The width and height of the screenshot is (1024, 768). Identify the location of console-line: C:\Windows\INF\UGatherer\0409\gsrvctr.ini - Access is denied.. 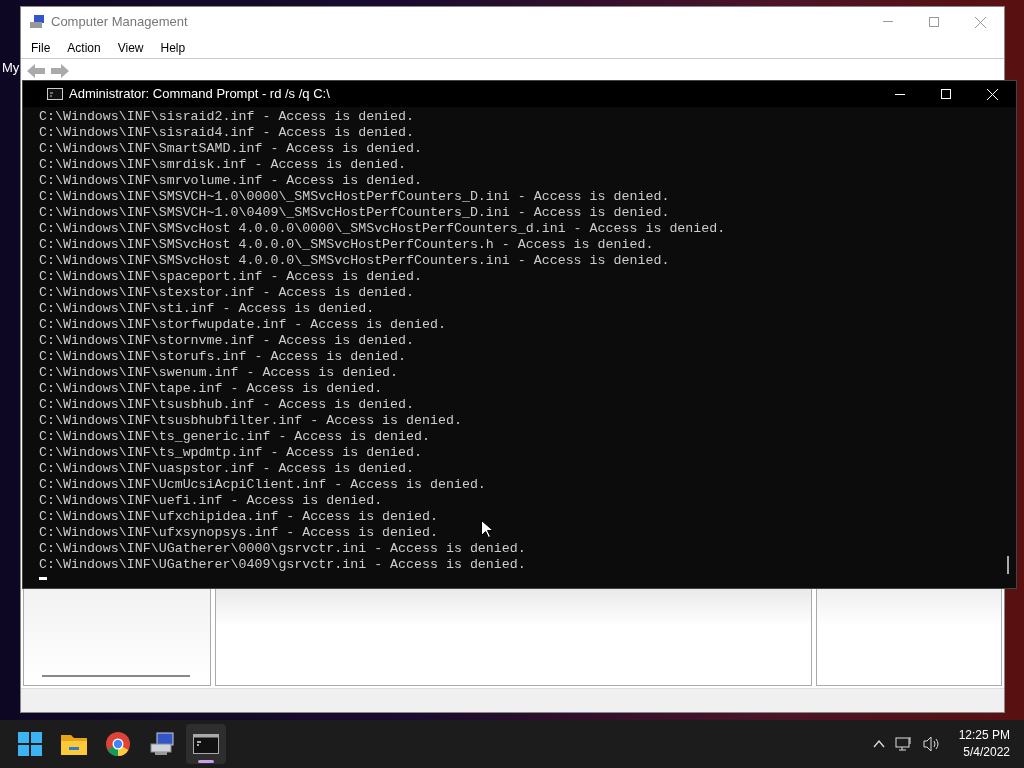
(282, 565).